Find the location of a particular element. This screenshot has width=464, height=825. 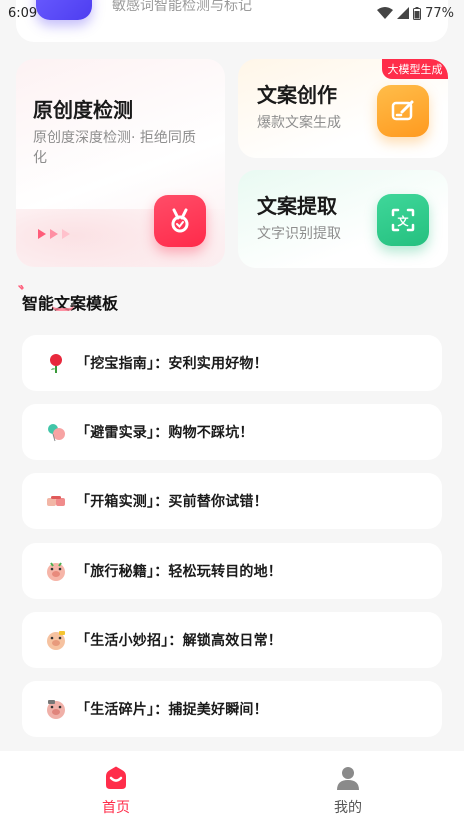

medal-icon is located at coordinates (180, 221).